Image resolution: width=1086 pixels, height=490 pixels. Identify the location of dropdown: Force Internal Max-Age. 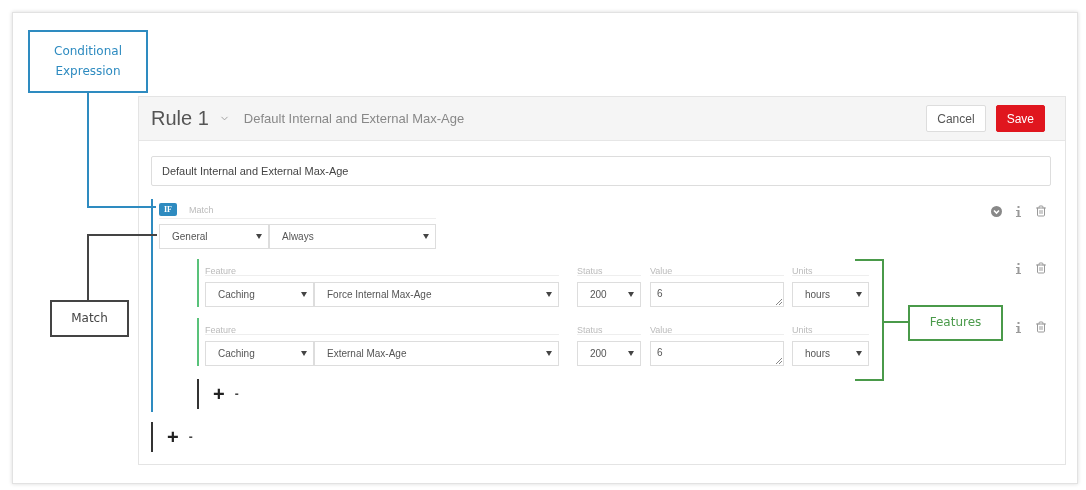
(436, 294).